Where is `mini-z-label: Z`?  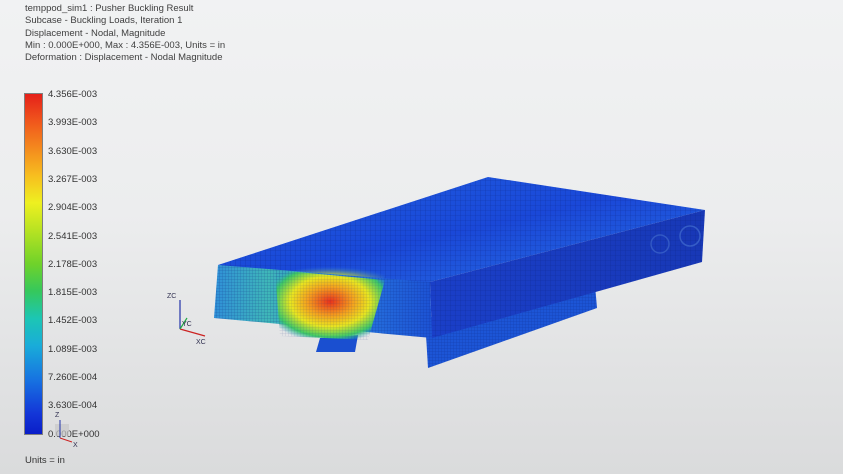 mini-z-label: Z is located at coordinates (57, 415).